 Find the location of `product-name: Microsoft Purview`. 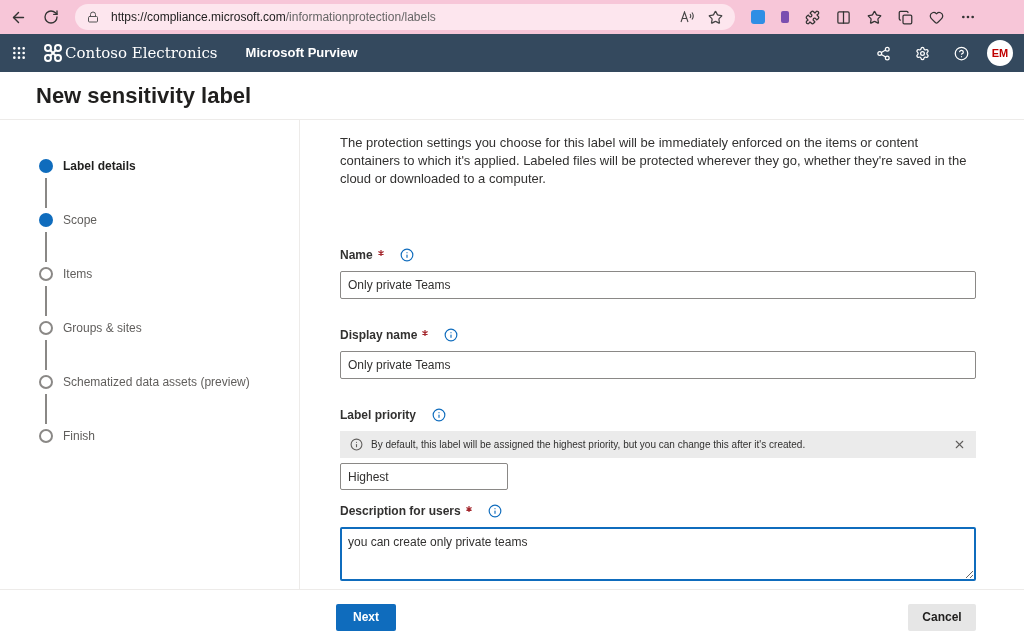

product-name: Microsoft Purview is located at coordinates (560, 53).